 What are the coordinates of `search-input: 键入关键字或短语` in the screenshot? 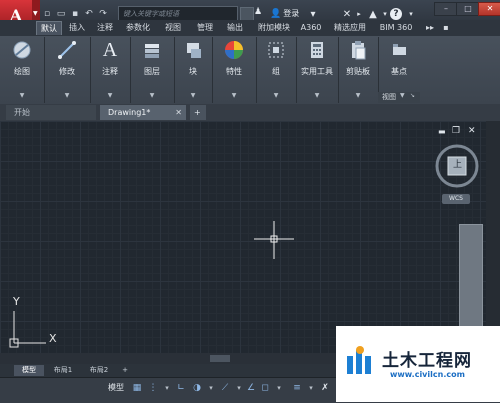 It's located at (178, 13).